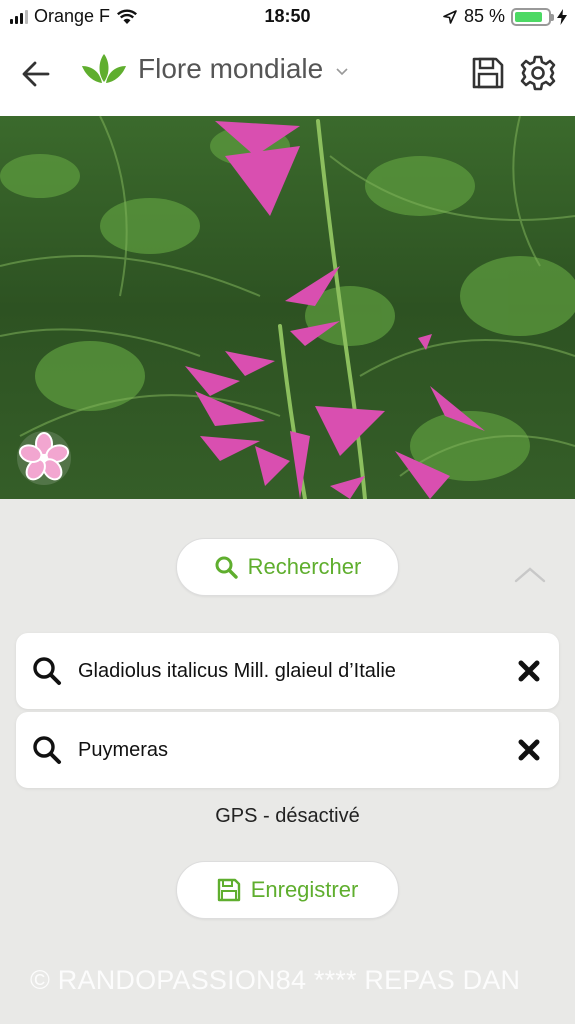 The image size is (575, 1024). What do you see at coordinates (104, 68) in the screenshot?
I see `leaf-logo-icon` at bounding box center [104, 68].